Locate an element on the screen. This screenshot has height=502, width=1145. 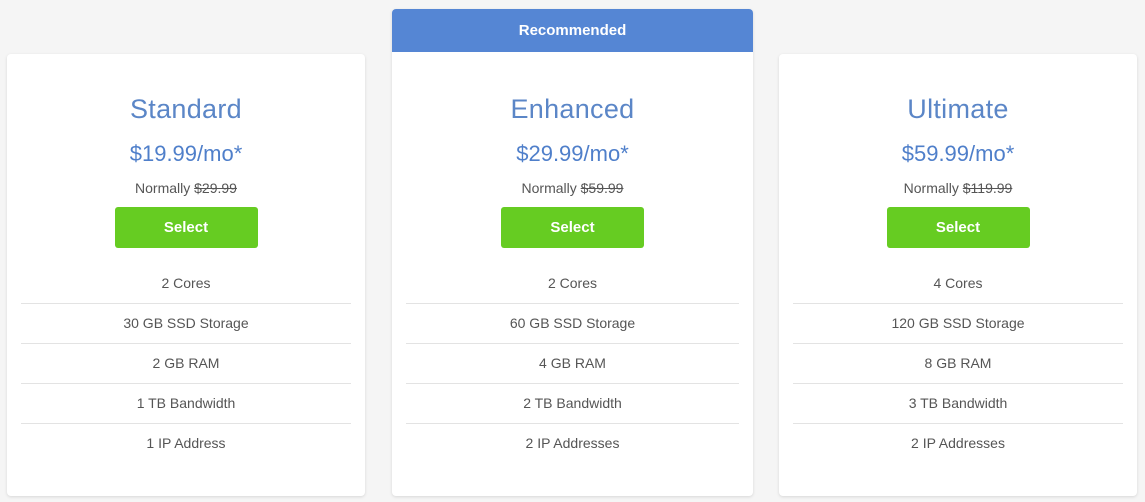
plan-price: $29.99/mo* is located at coordinates (572, 153).